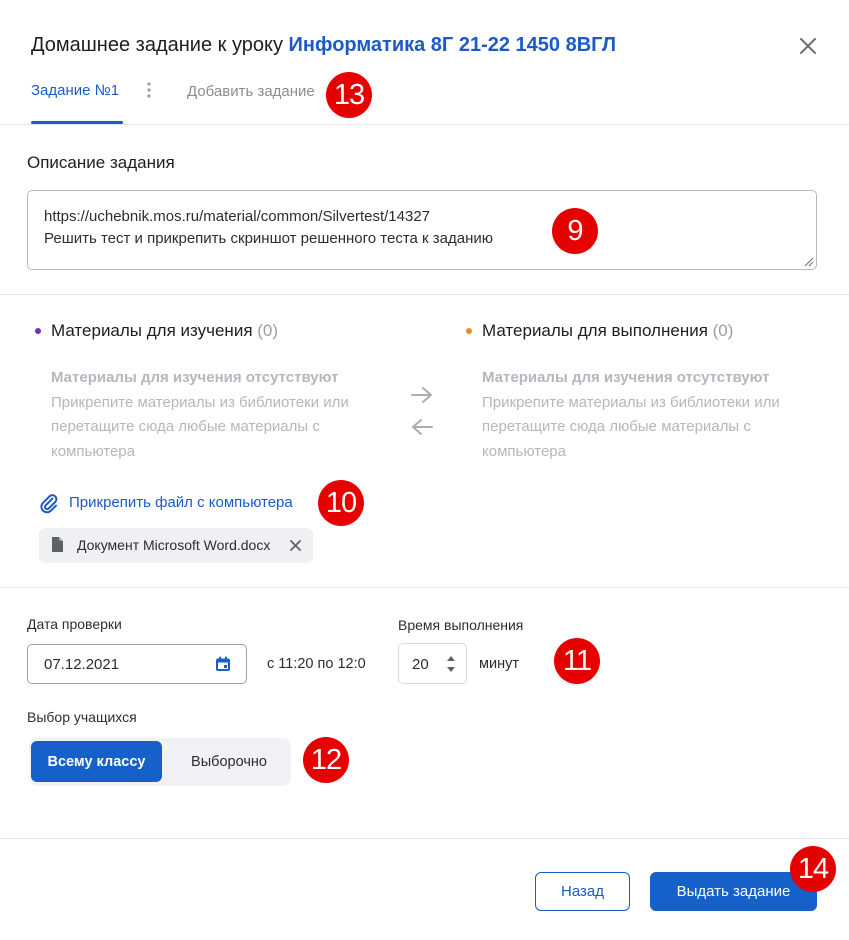  What do you see at coordinates (181, 502) in the screenshot?
I see `attach-file-link: Прикрепить файл с компьютера` at bounding box center [181, 502].